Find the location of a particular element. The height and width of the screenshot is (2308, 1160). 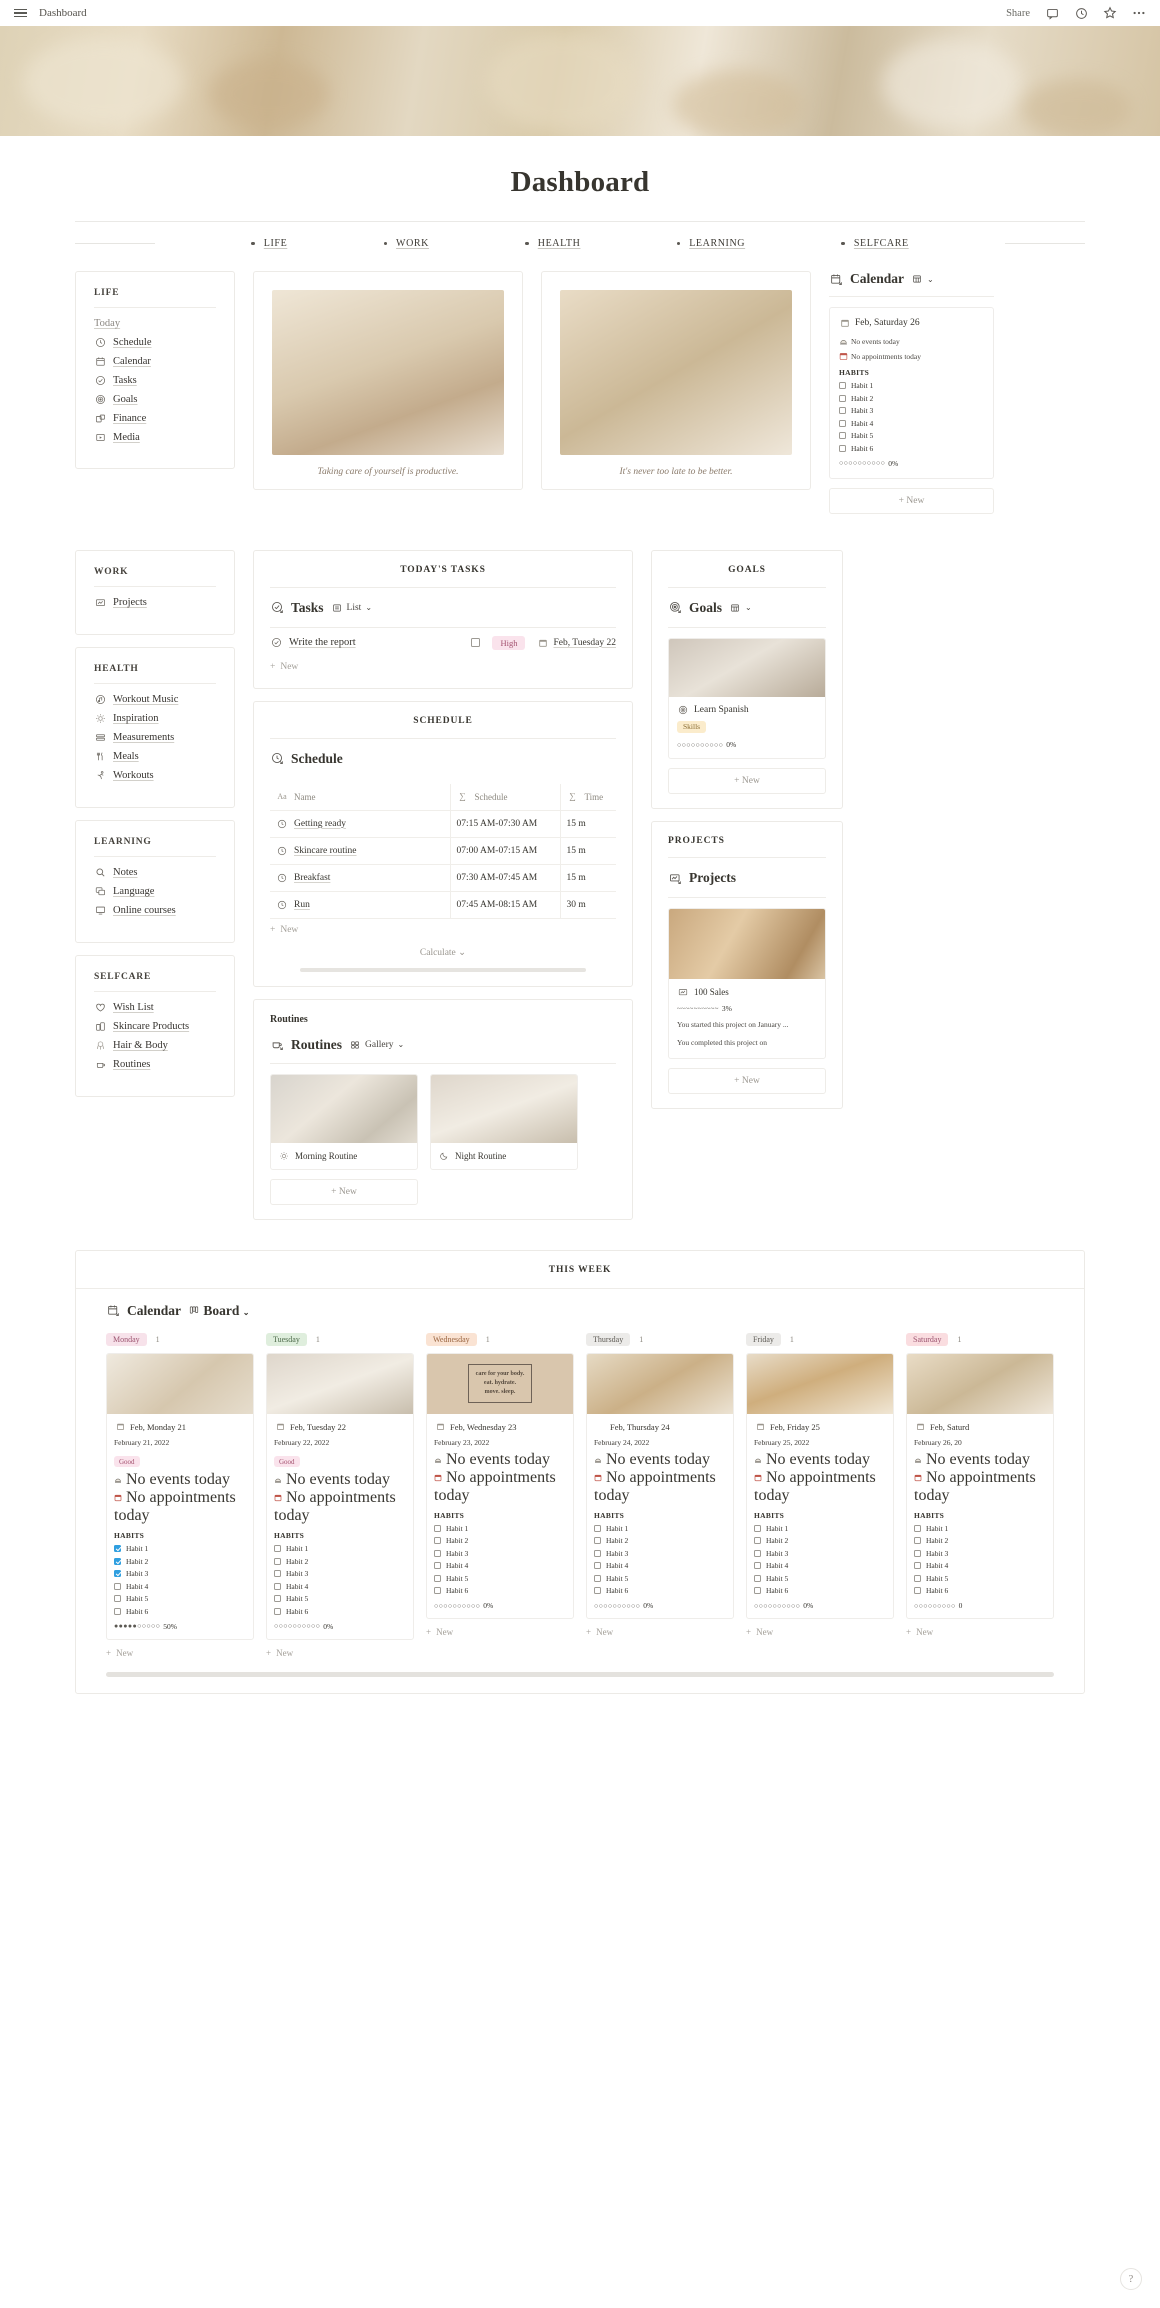

selfcare-item-skincare-products: Skincare Products is located at coordinates (155, 1027).